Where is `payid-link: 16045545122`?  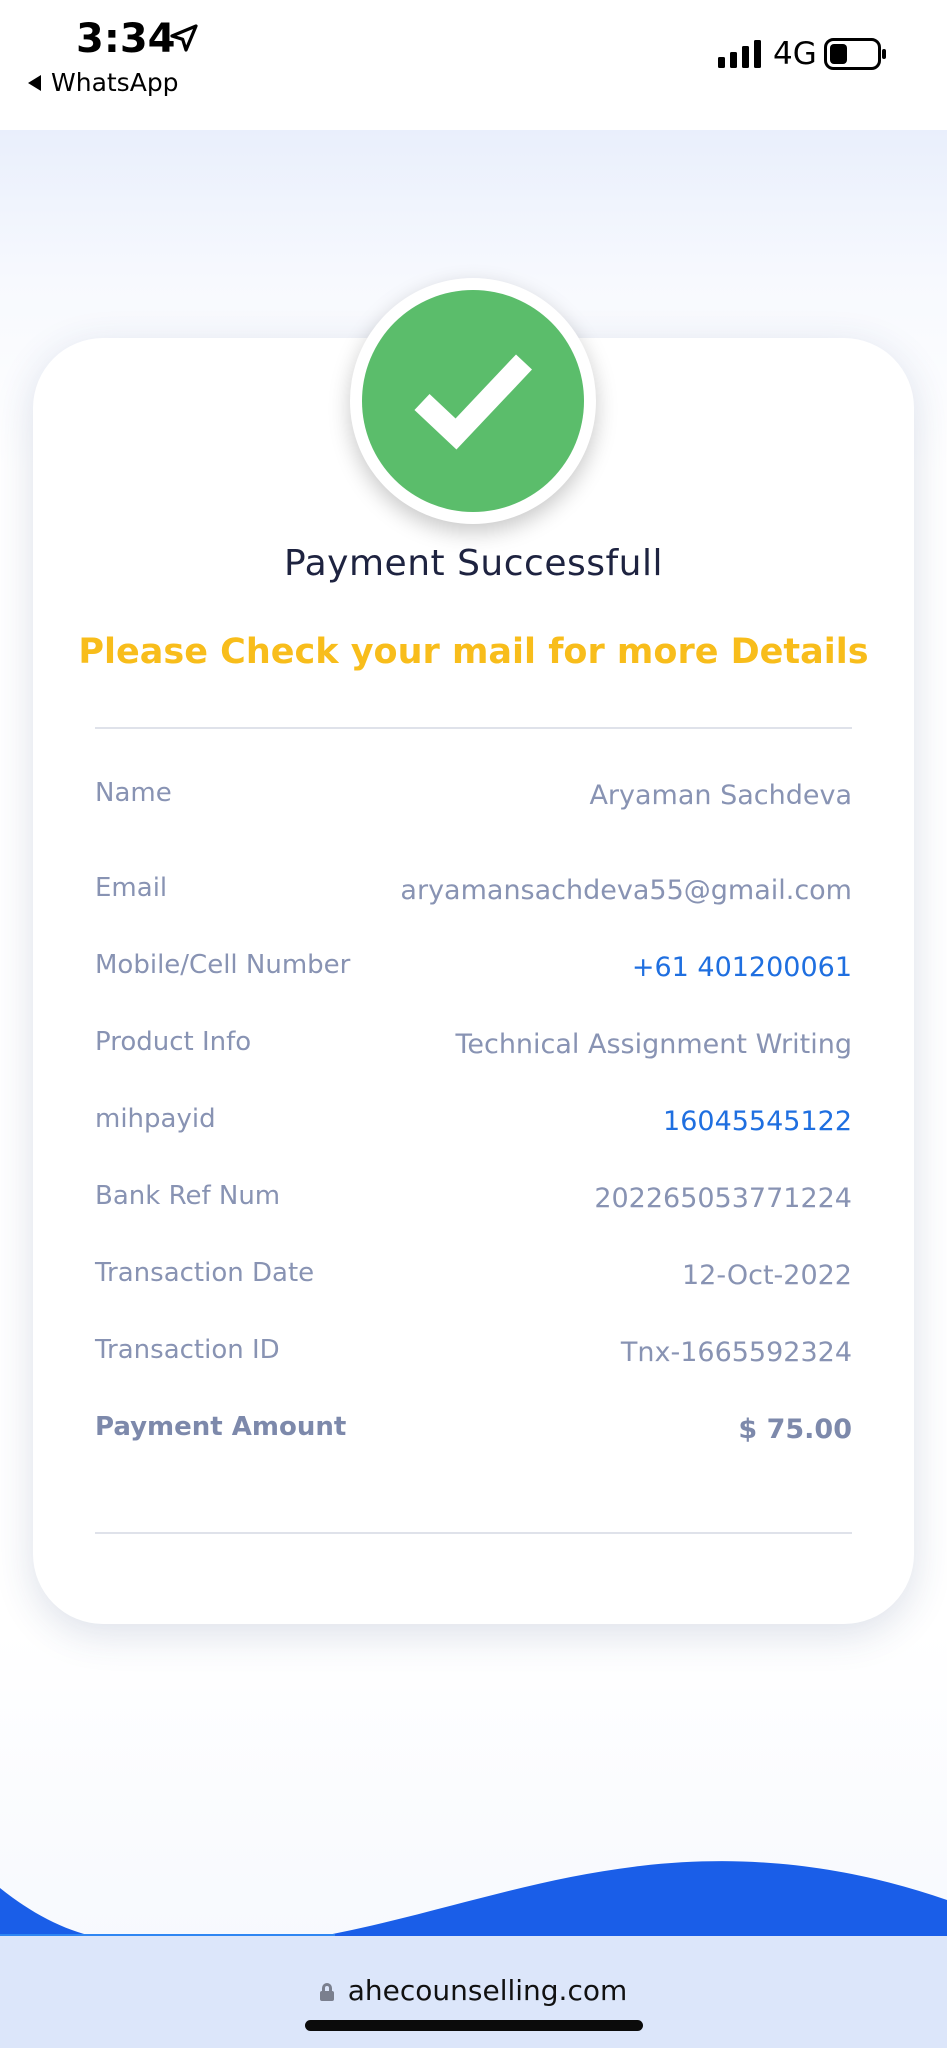 payid-link: 16045545122 is located at coordinates (757, 1121).